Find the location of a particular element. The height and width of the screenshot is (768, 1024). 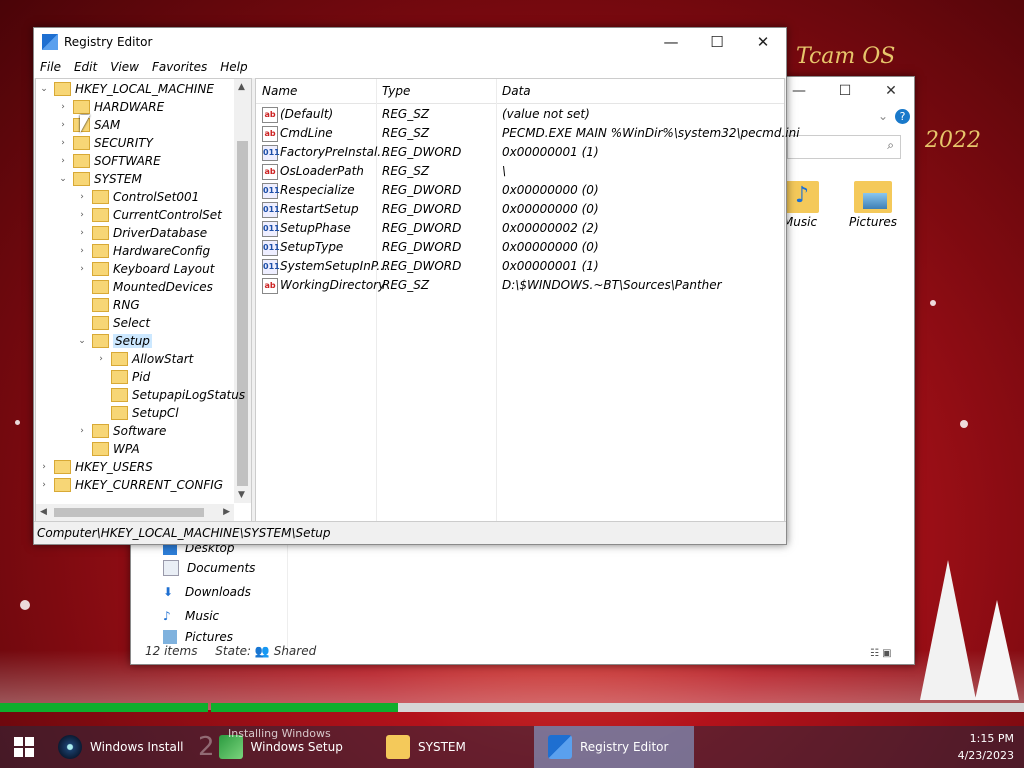

taskbar-item-windows-install: Windows Install is located at coordinates (133, 747).